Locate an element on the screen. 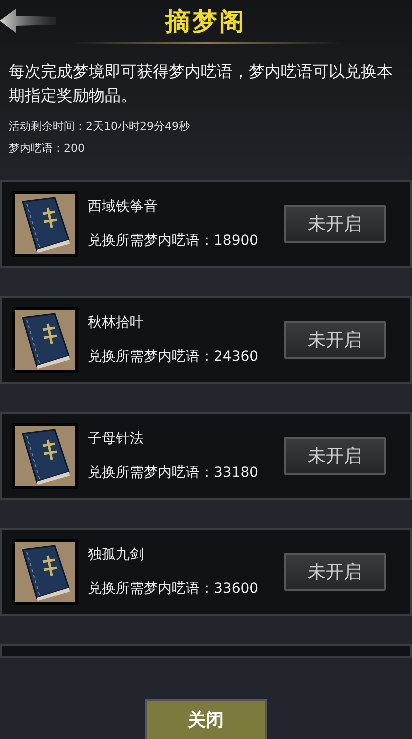 Image resolution: width=412 pixels, height=739 pixels. reward-name: 西域铁筝音 is located at coordinates (123, 207).